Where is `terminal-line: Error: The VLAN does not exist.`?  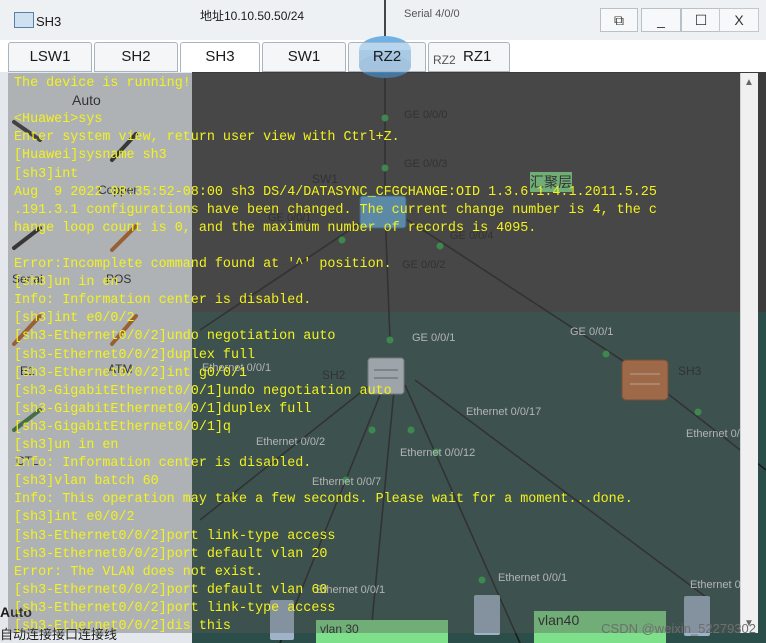 terminal-line: Error: The VLAN does not exist. is located at coordinates (139, 572).